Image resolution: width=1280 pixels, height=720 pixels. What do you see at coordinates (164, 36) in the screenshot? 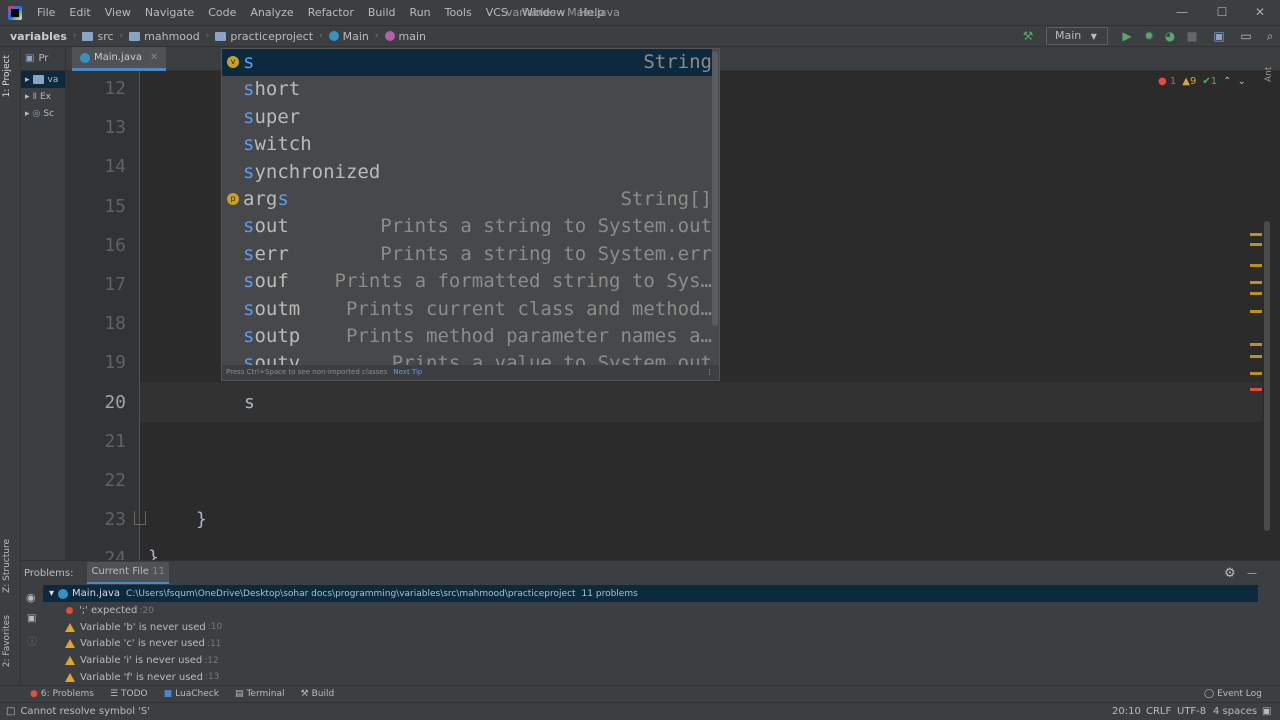
I see `breadcrumb-package-mahmood: mahmood` at bounding box center [164, 36].